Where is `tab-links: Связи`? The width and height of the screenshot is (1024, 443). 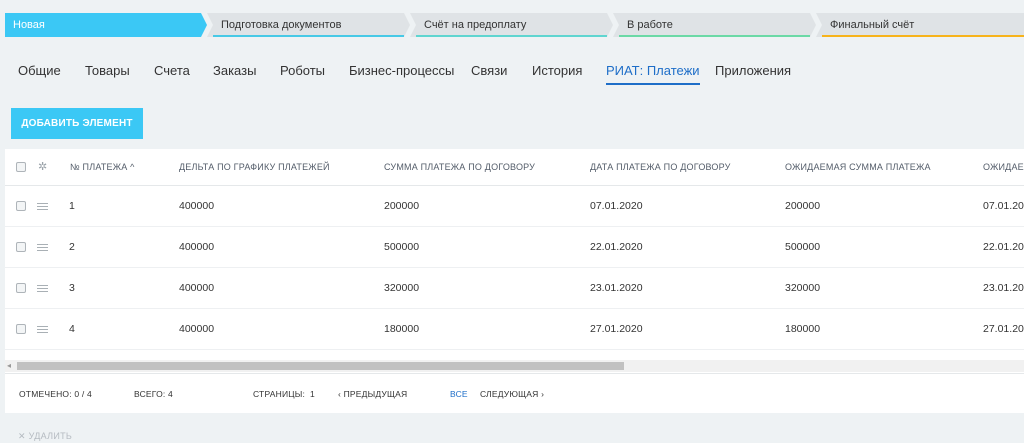
tab-links: Связи is located at coordinates (489, 70).